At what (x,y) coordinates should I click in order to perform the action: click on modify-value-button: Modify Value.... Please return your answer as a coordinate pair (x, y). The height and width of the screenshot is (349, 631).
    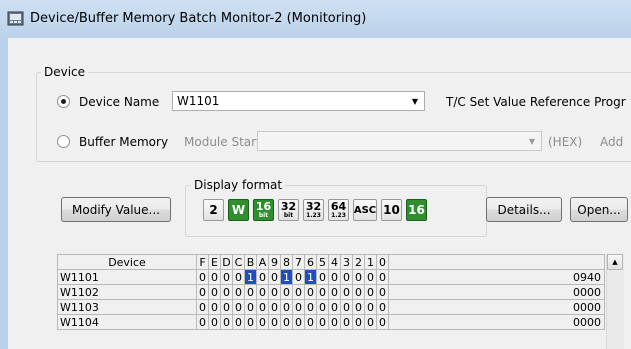
    Looking at the image, I should click on (116, 209).